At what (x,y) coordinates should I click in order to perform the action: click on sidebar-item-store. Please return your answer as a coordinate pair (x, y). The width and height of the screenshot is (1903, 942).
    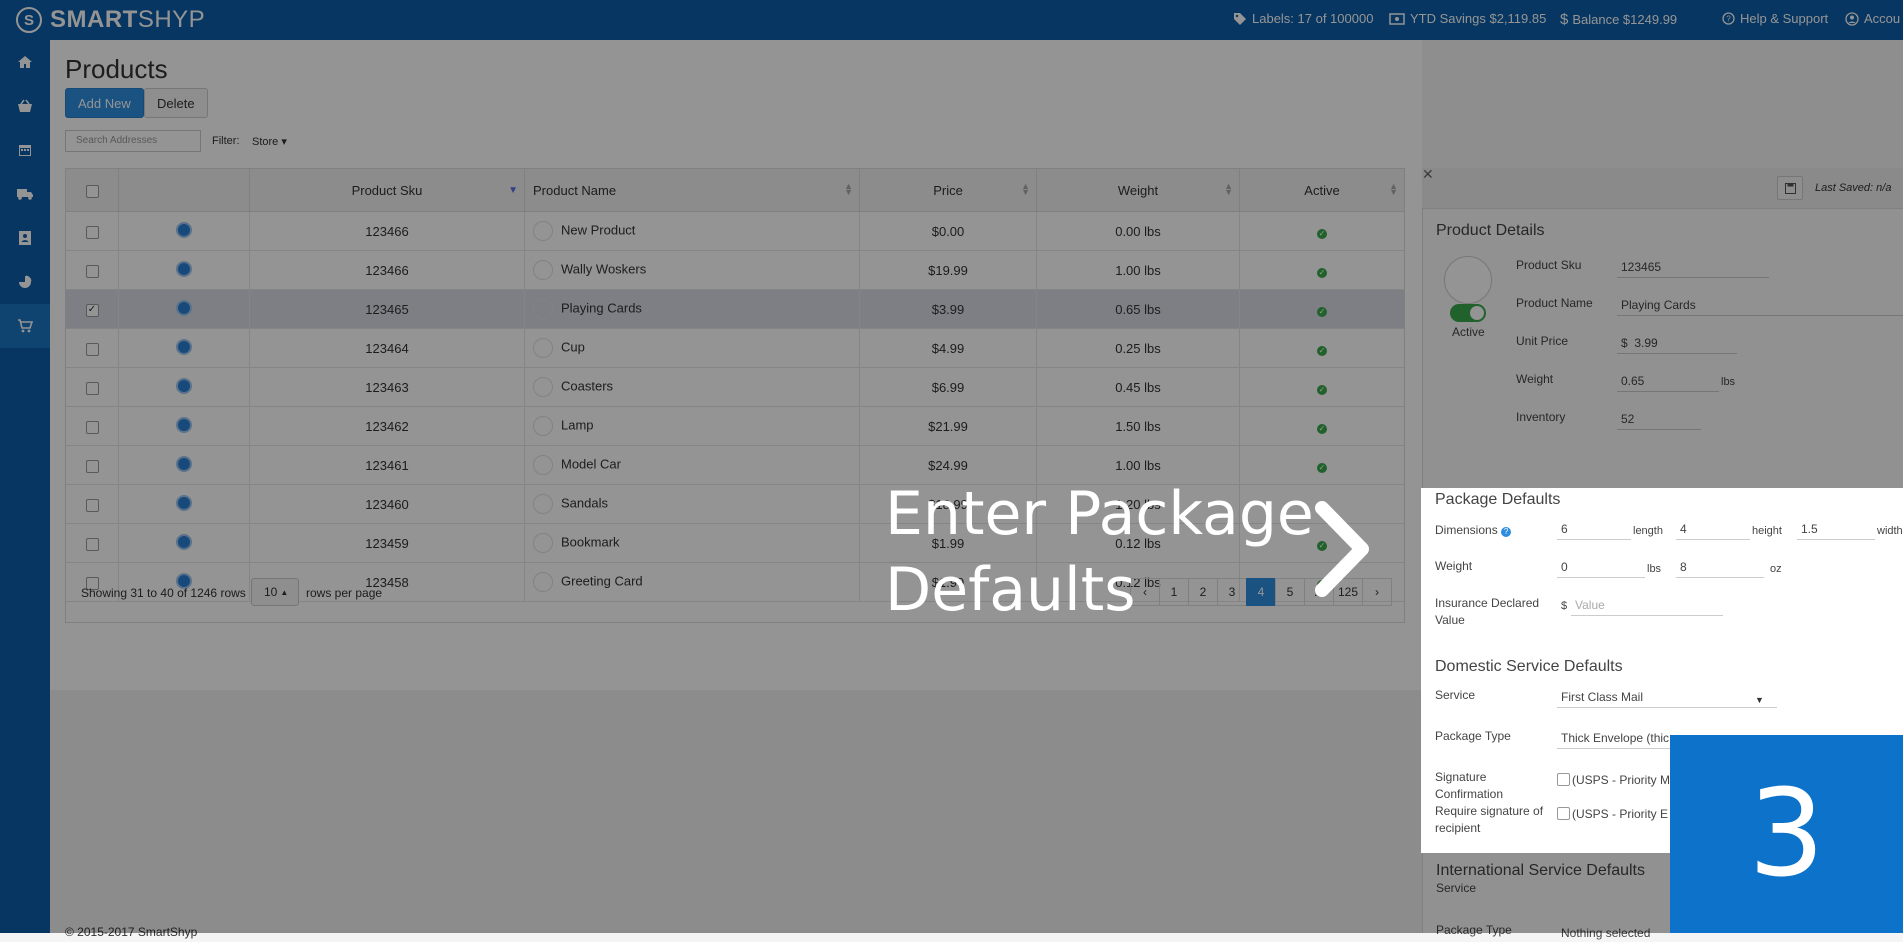
    Looking at the image, I should click on (25, 106).